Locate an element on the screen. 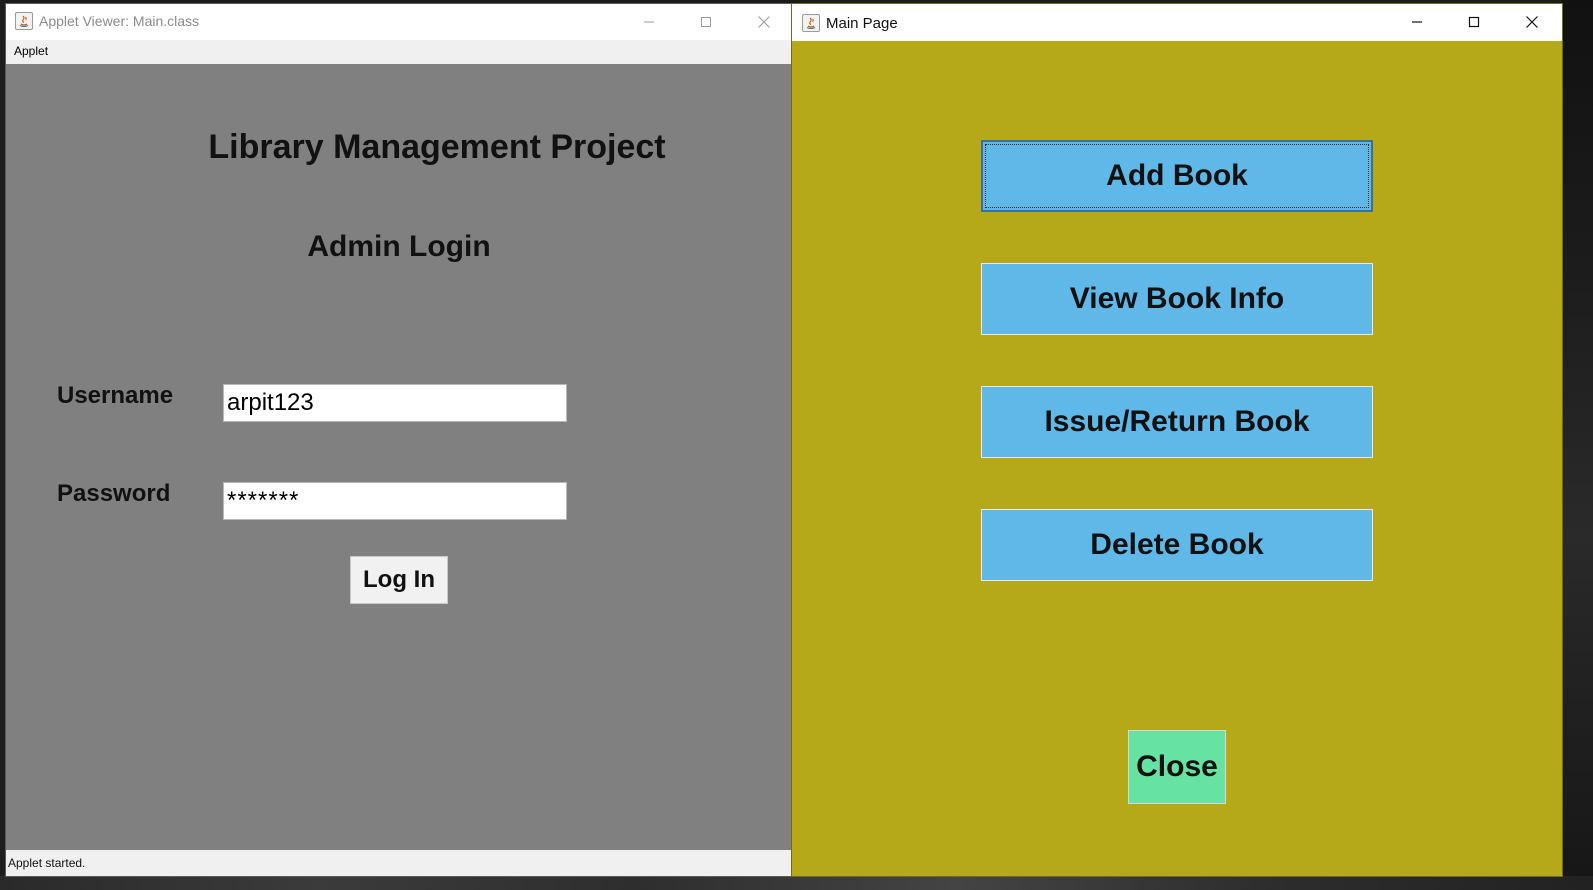  main-page-titlebar: Main Page is located at coordinates (1177, 22).